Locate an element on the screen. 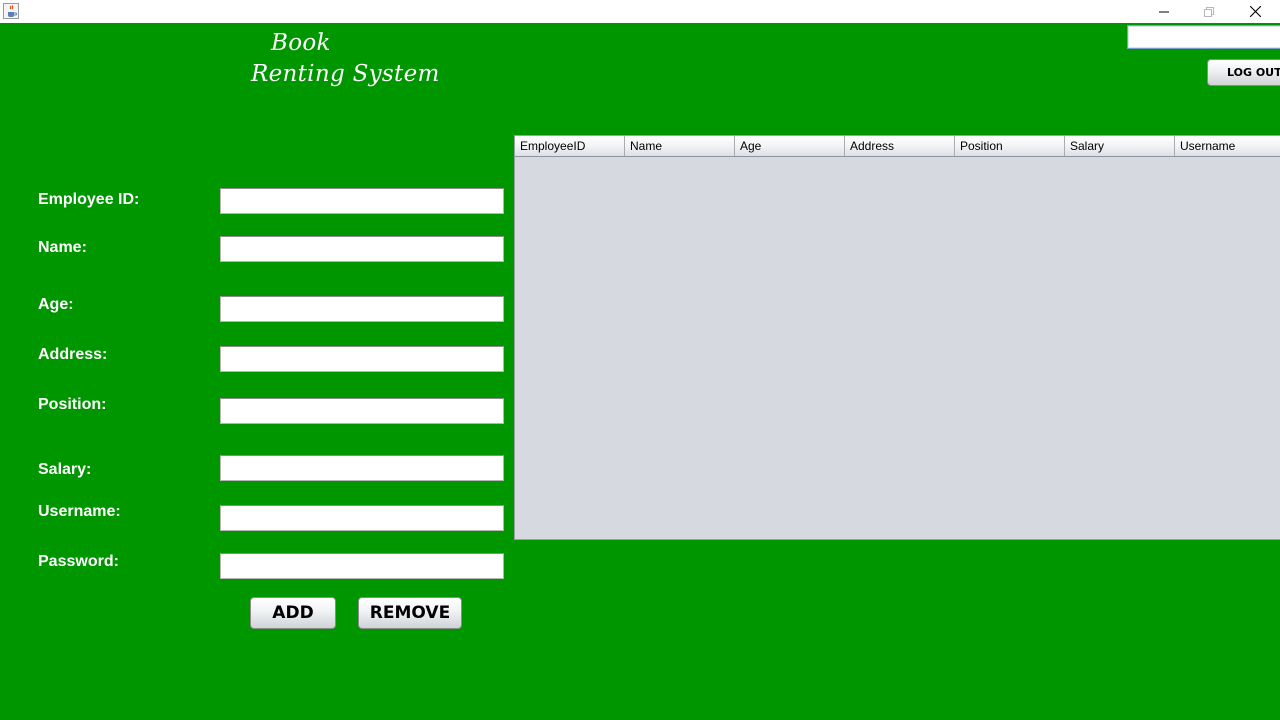 The image size is (1280, 720). name-field is located at coordinates (362, 249).